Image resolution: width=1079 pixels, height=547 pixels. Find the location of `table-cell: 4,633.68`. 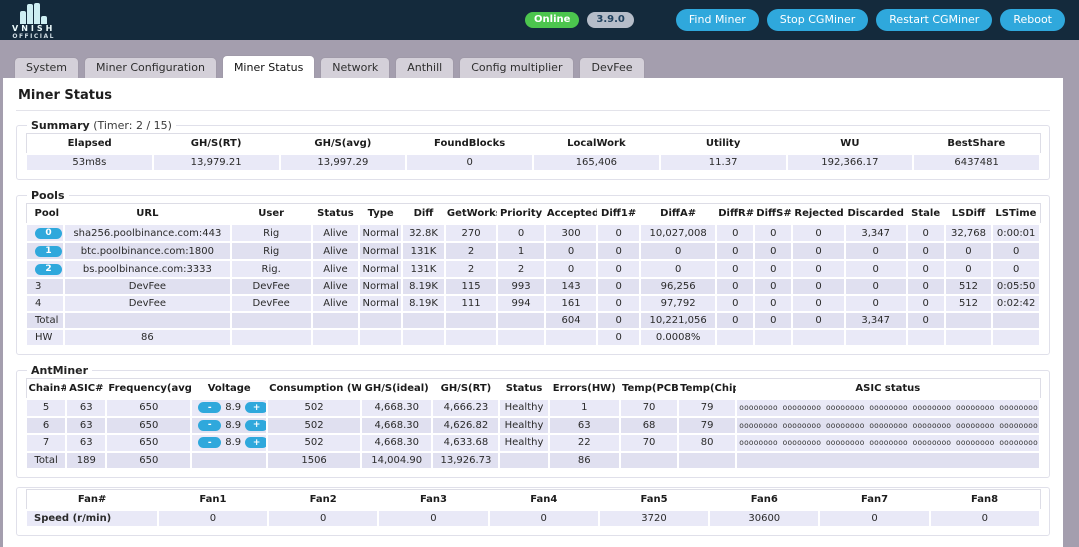

table-cell: 4,633.68 is located at coordinates (466, 443).